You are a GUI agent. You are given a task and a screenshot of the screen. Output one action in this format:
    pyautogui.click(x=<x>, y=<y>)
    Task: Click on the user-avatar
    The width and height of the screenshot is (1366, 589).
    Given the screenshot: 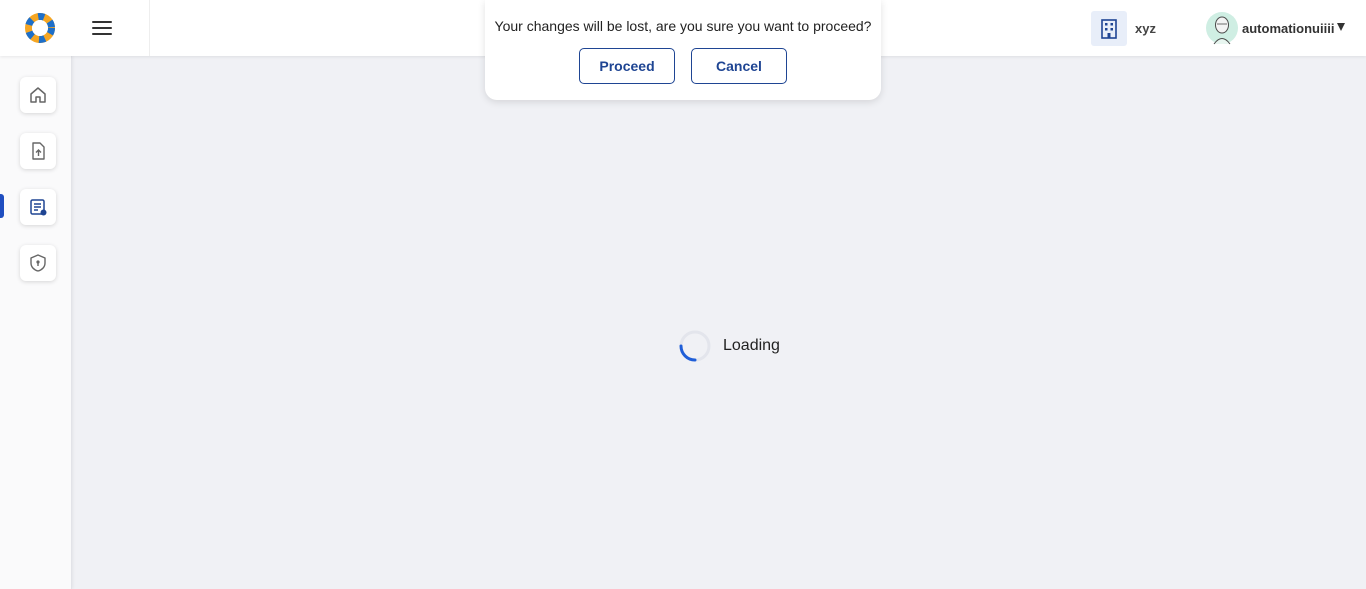 What is the action you would take?
    pyautogui.click(x=1222, y=28)
    